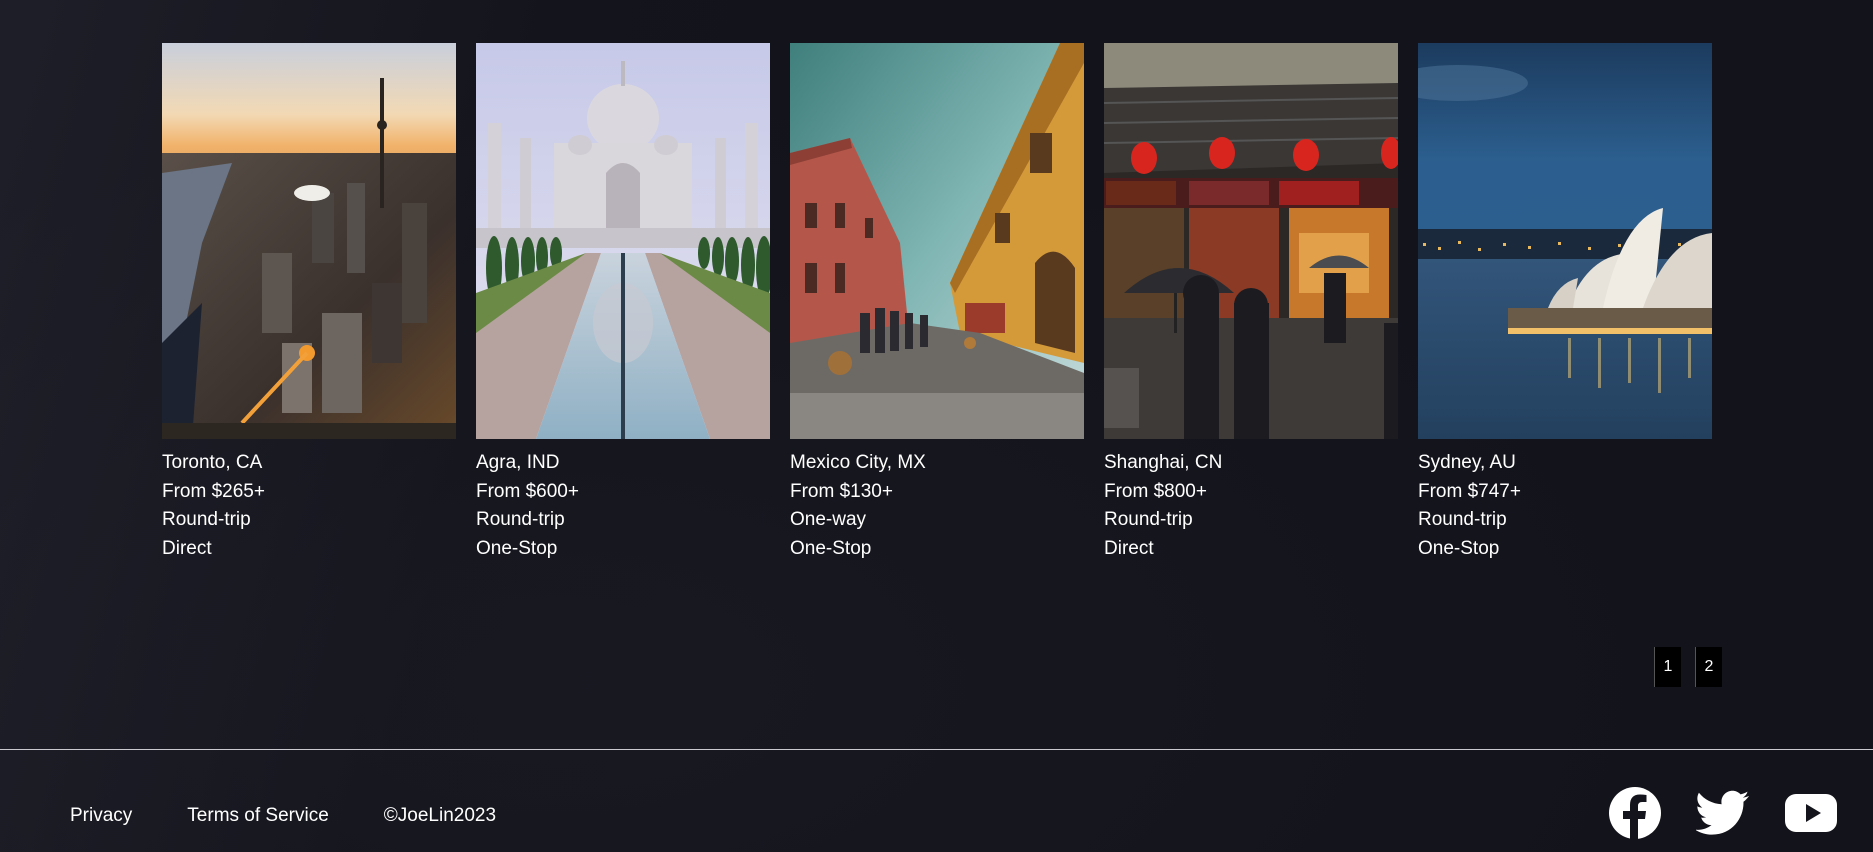 This screenshot has height=852, width=1873. I want to click on destination-city: Toronto, CA, so click(212, 462).